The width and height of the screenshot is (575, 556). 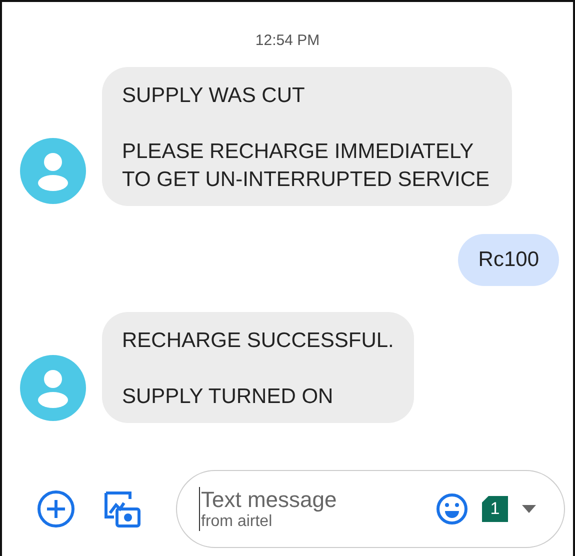 I want to click on dropdown-caret-icon, so click(x=529, y=509).